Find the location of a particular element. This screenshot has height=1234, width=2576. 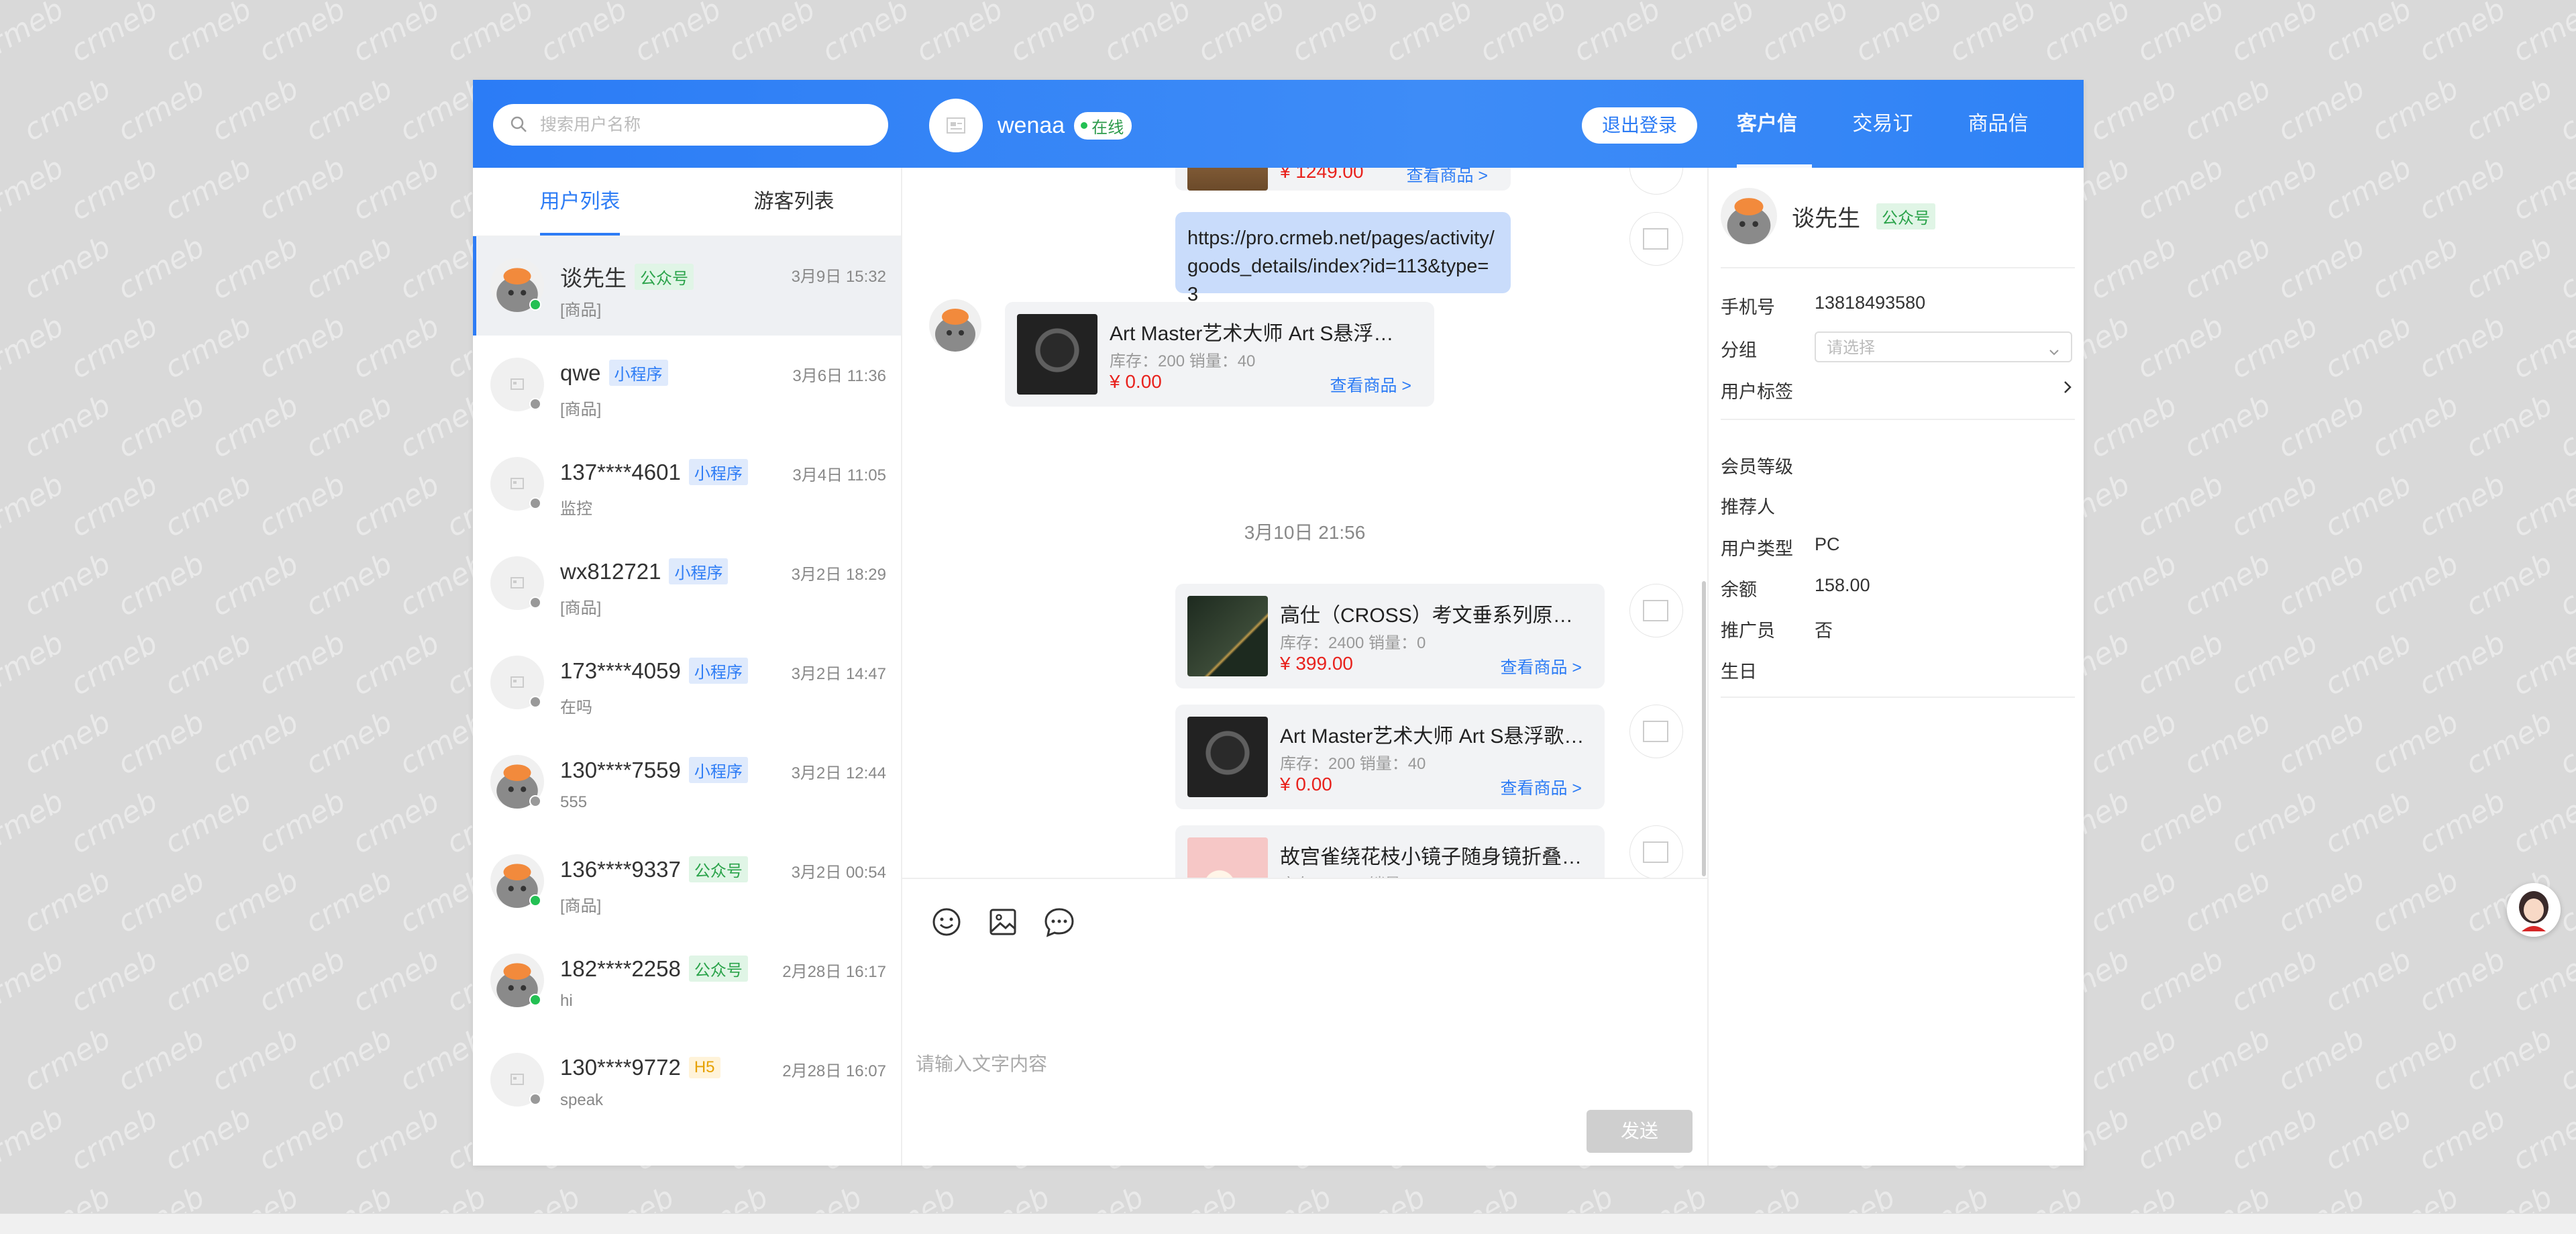

tab-guest-list: 游客列表 is located at coordinates (794, 202).